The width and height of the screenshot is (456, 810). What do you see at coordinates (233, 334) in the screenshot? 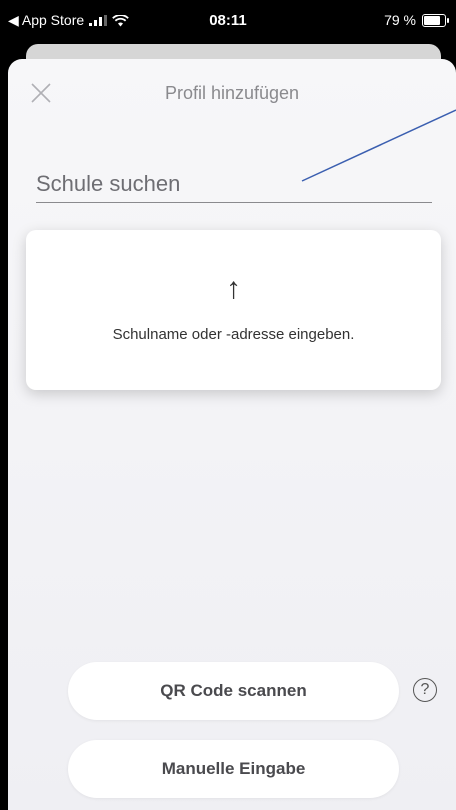
I see `search-hint-text: Schulname oder -adresse eingeben.` at bounding box center [233, 334].